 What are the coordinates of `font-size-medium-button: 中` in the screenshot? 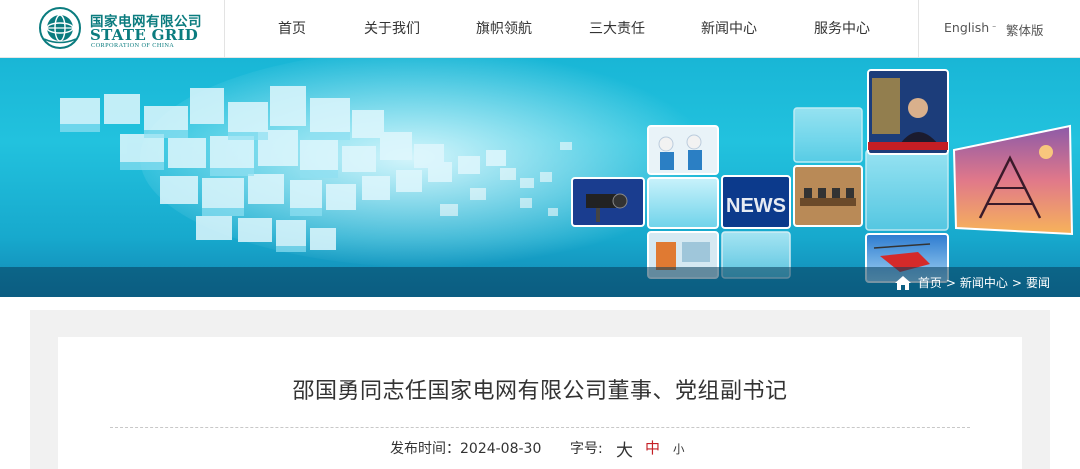 It's located at (652, 447).